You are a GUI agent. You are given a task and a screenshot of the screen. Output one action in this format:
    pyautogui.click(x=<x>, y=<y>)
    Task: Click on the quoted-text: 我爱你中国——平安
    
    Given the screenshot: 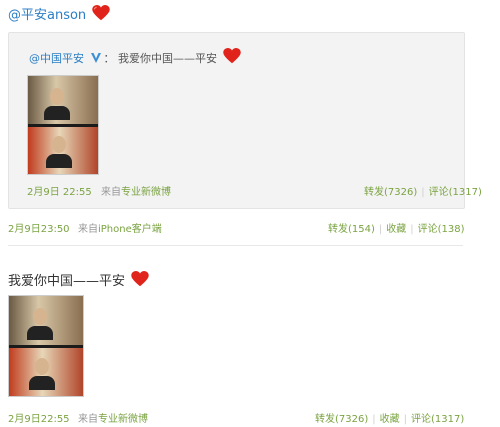 What is the action you would take?
    pyautogui.click(x=167, y=58)
    